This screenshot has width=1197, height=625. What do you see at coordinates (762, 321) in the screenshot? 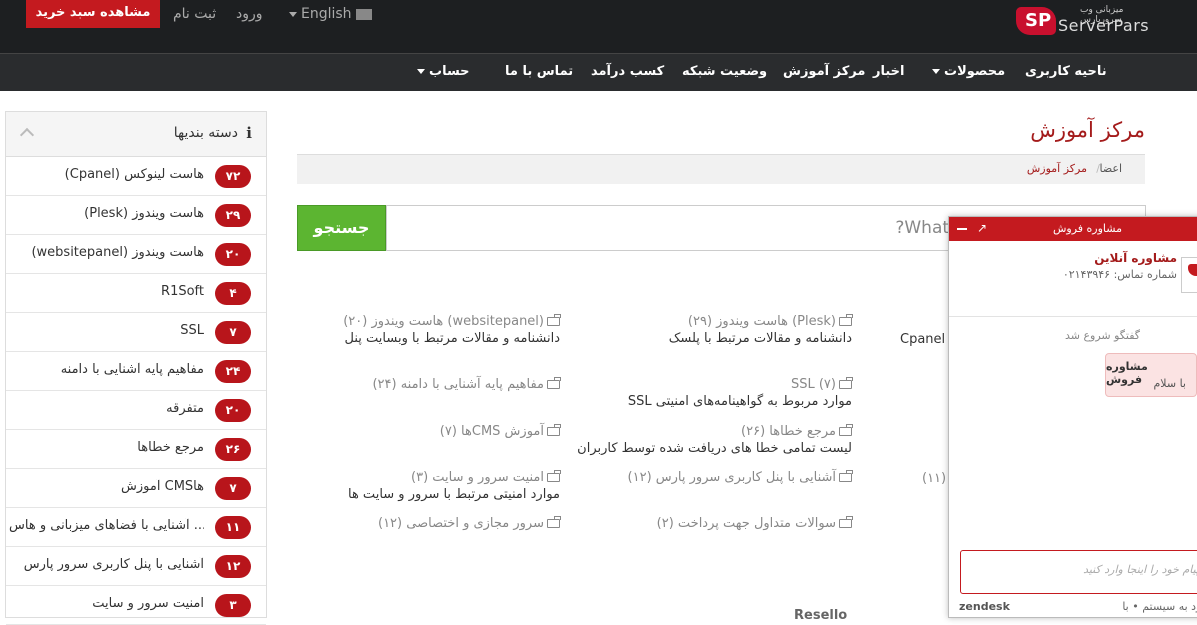
I see `category-title: (Plesk) هاست ویندوز (۲۹)` at bounding box center [762, 321].